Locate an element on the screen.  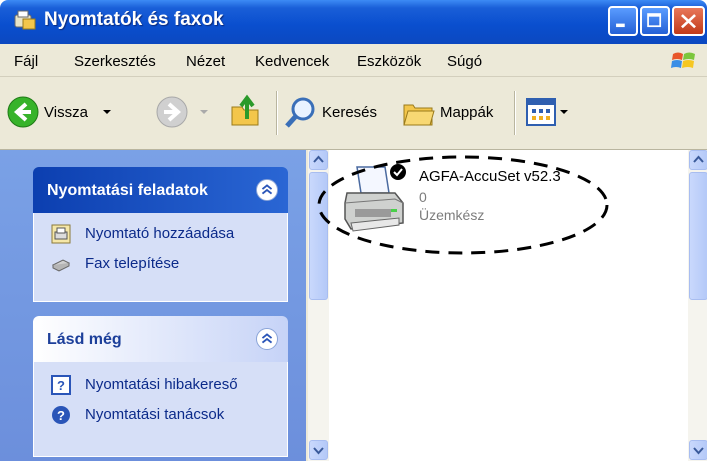
back-arrow-icon is located at coordinates (23, 112).